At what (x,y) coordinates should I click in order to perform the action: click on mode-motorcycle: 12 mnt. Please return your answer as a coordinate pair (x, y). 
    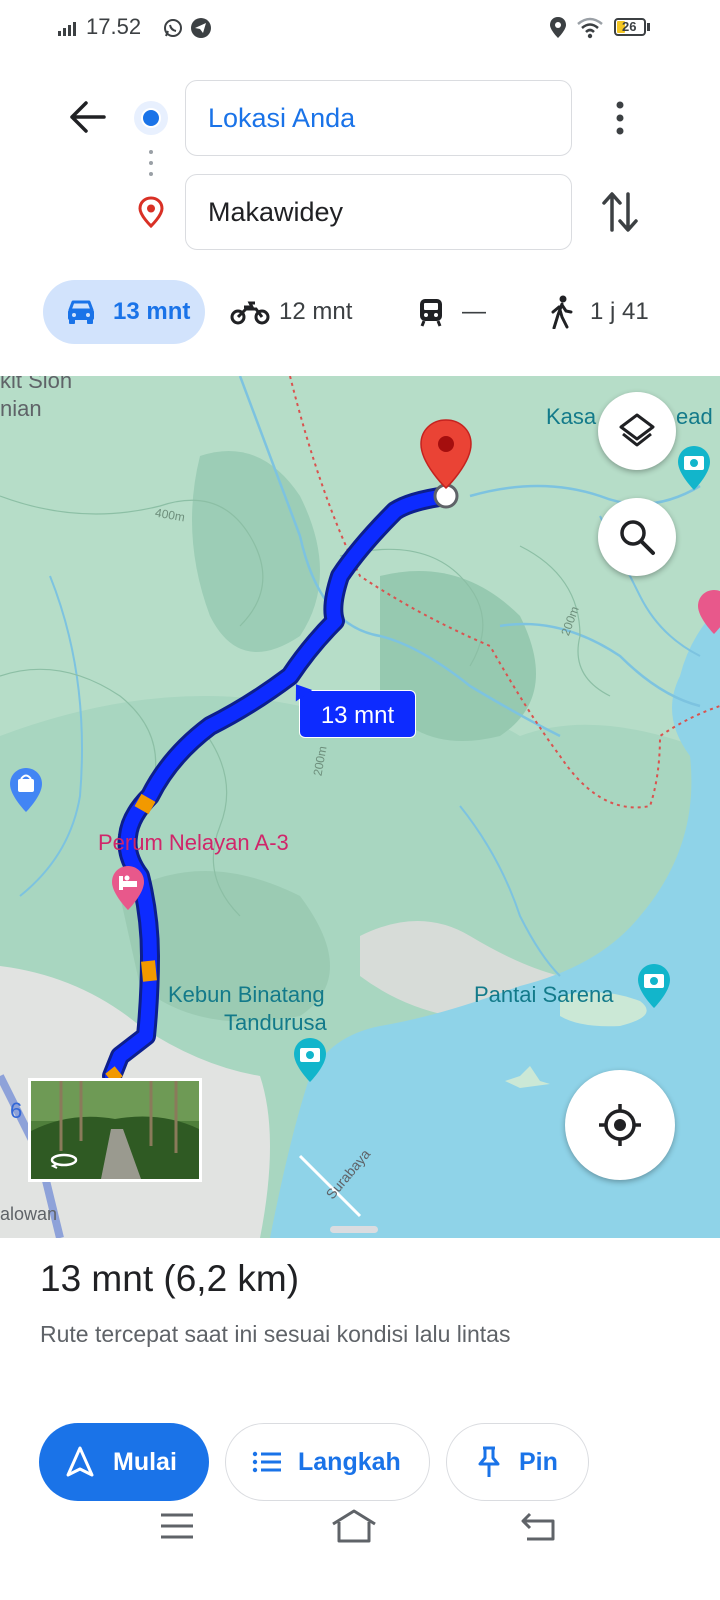
    Looking at the image, I should click on (300, 312).